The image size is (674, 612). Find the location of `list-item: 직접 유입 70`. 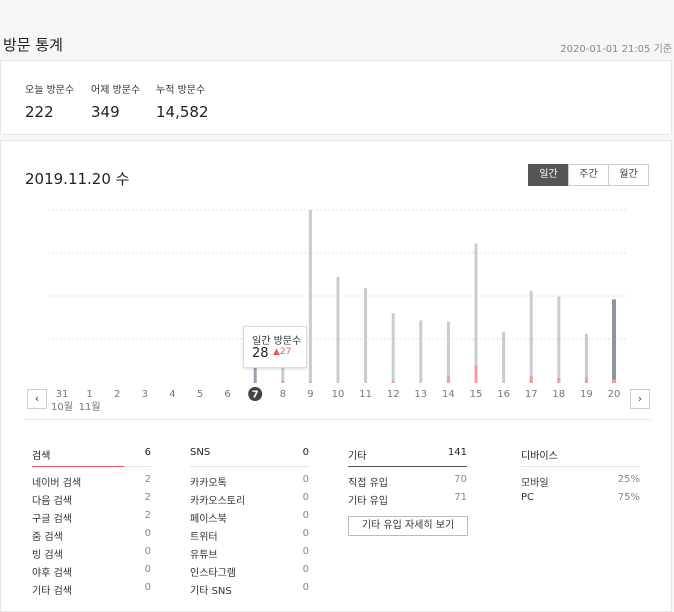

list-item: 직접 유입 70 is located at coordinates (407, 483).